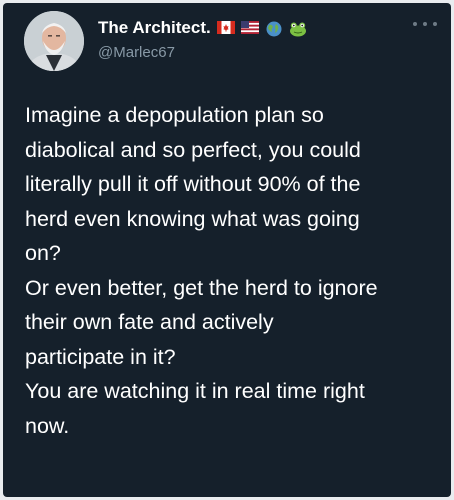  I want to click on more-options-icon, so click(425, 24).